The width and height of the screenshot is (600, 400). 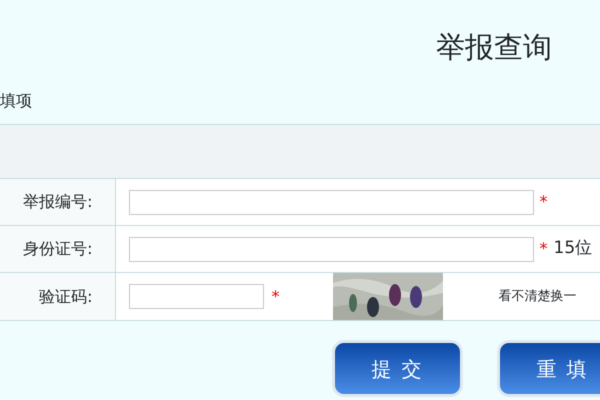 What do you see at coordinates (16, 100) in the screenshot?
I see `note-text: 填项` at bounding box center [16, 100].